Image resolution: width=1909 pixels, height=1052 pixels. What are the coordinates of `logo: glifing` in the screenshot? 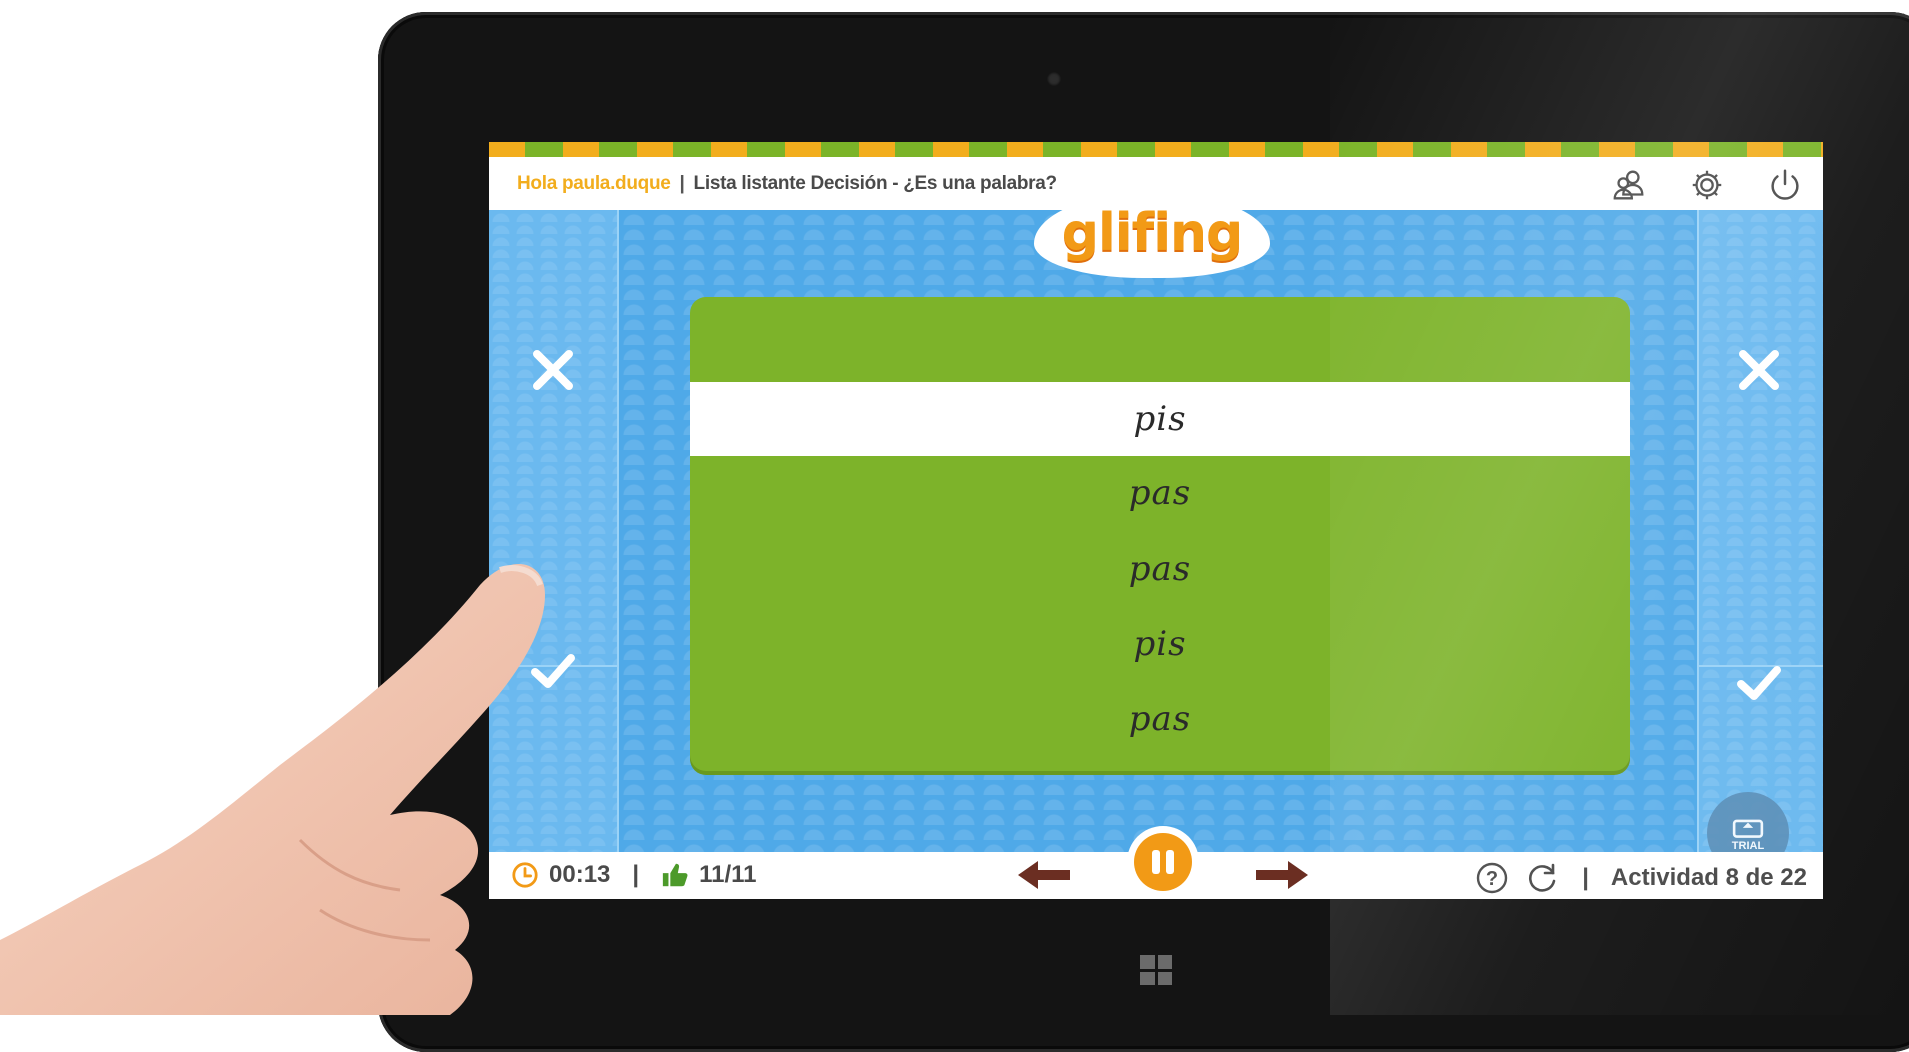 It's located at (1152, 235).